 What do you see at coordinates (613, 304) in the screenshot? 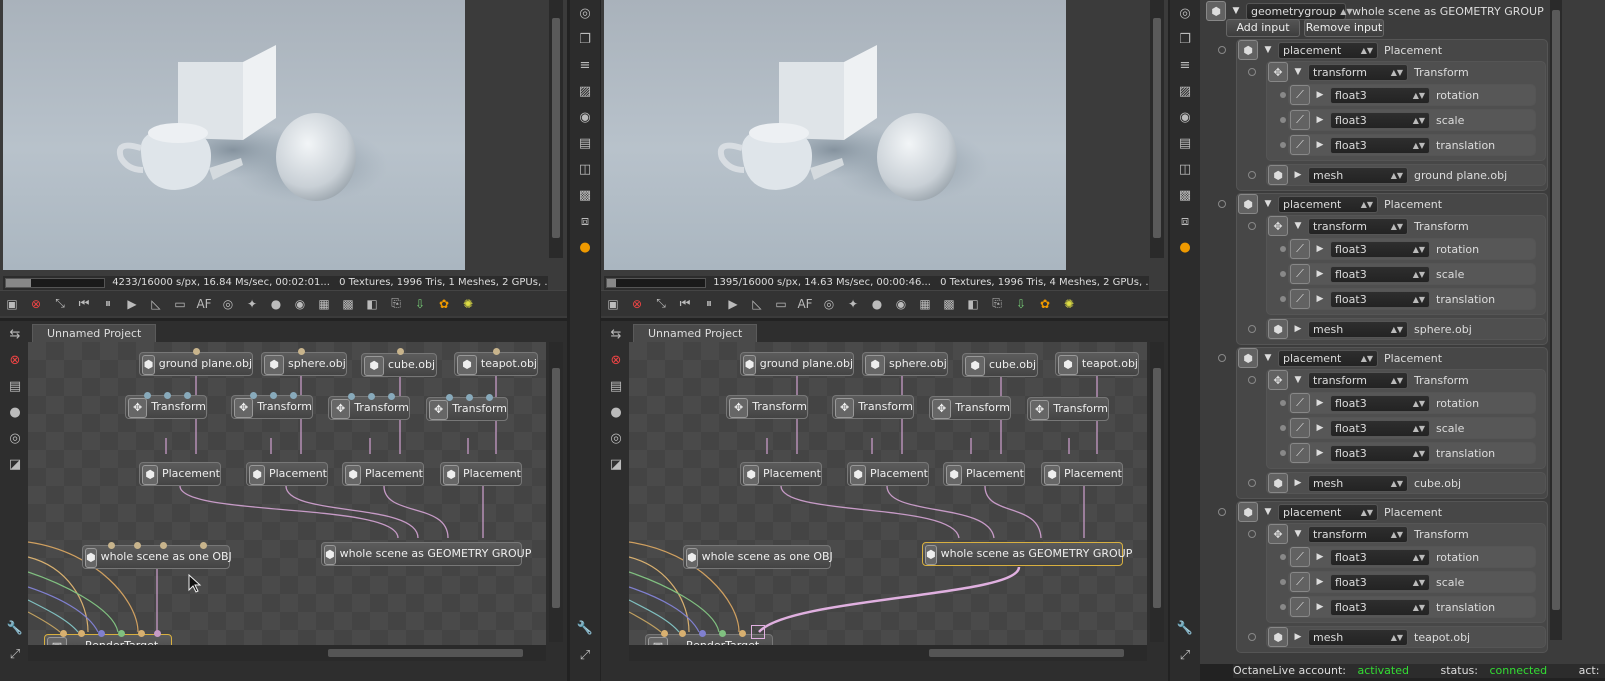
I see `save-image-icon: ▣` at bounding box center [613, 304].